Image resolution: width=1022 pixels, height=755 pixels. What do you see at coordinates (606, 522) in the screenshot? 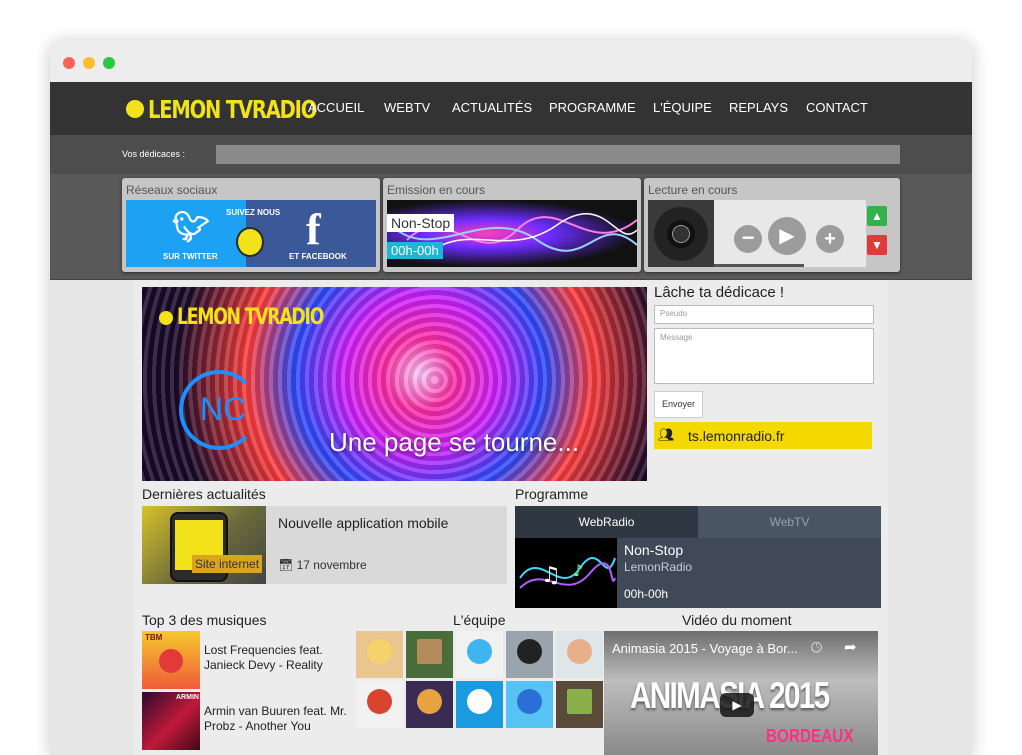
I see `tab-webradio: WebRadio` at bounding box center [606, 522].